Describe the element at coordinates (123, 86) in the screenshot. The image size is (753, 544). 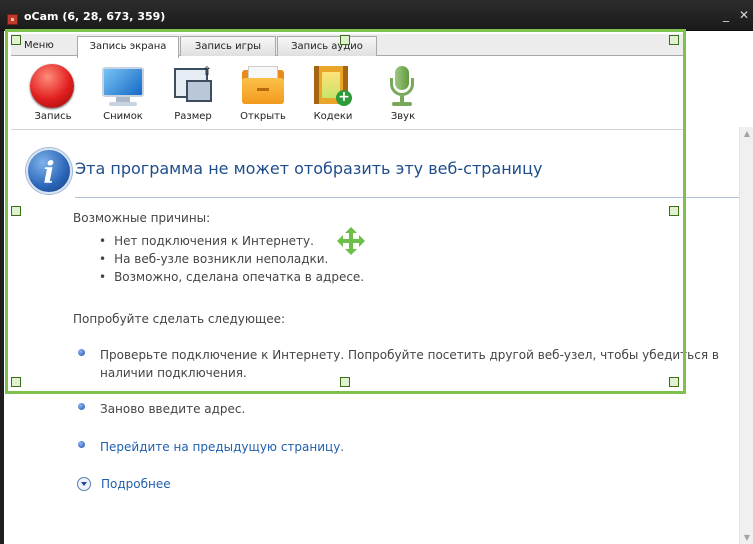
I see `monitor-snapshot-icon` at that location.